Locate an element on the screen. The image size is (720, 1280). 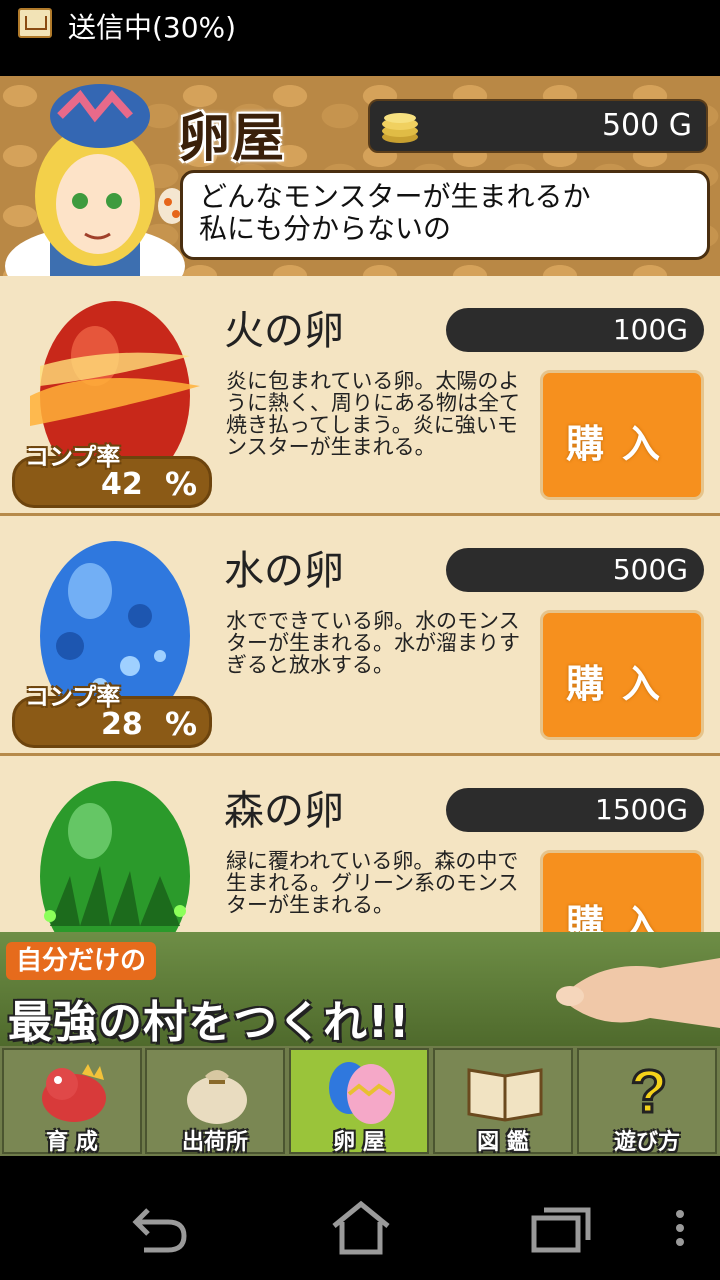
overflow-menu-icon is located at coordinates (680, 1226).